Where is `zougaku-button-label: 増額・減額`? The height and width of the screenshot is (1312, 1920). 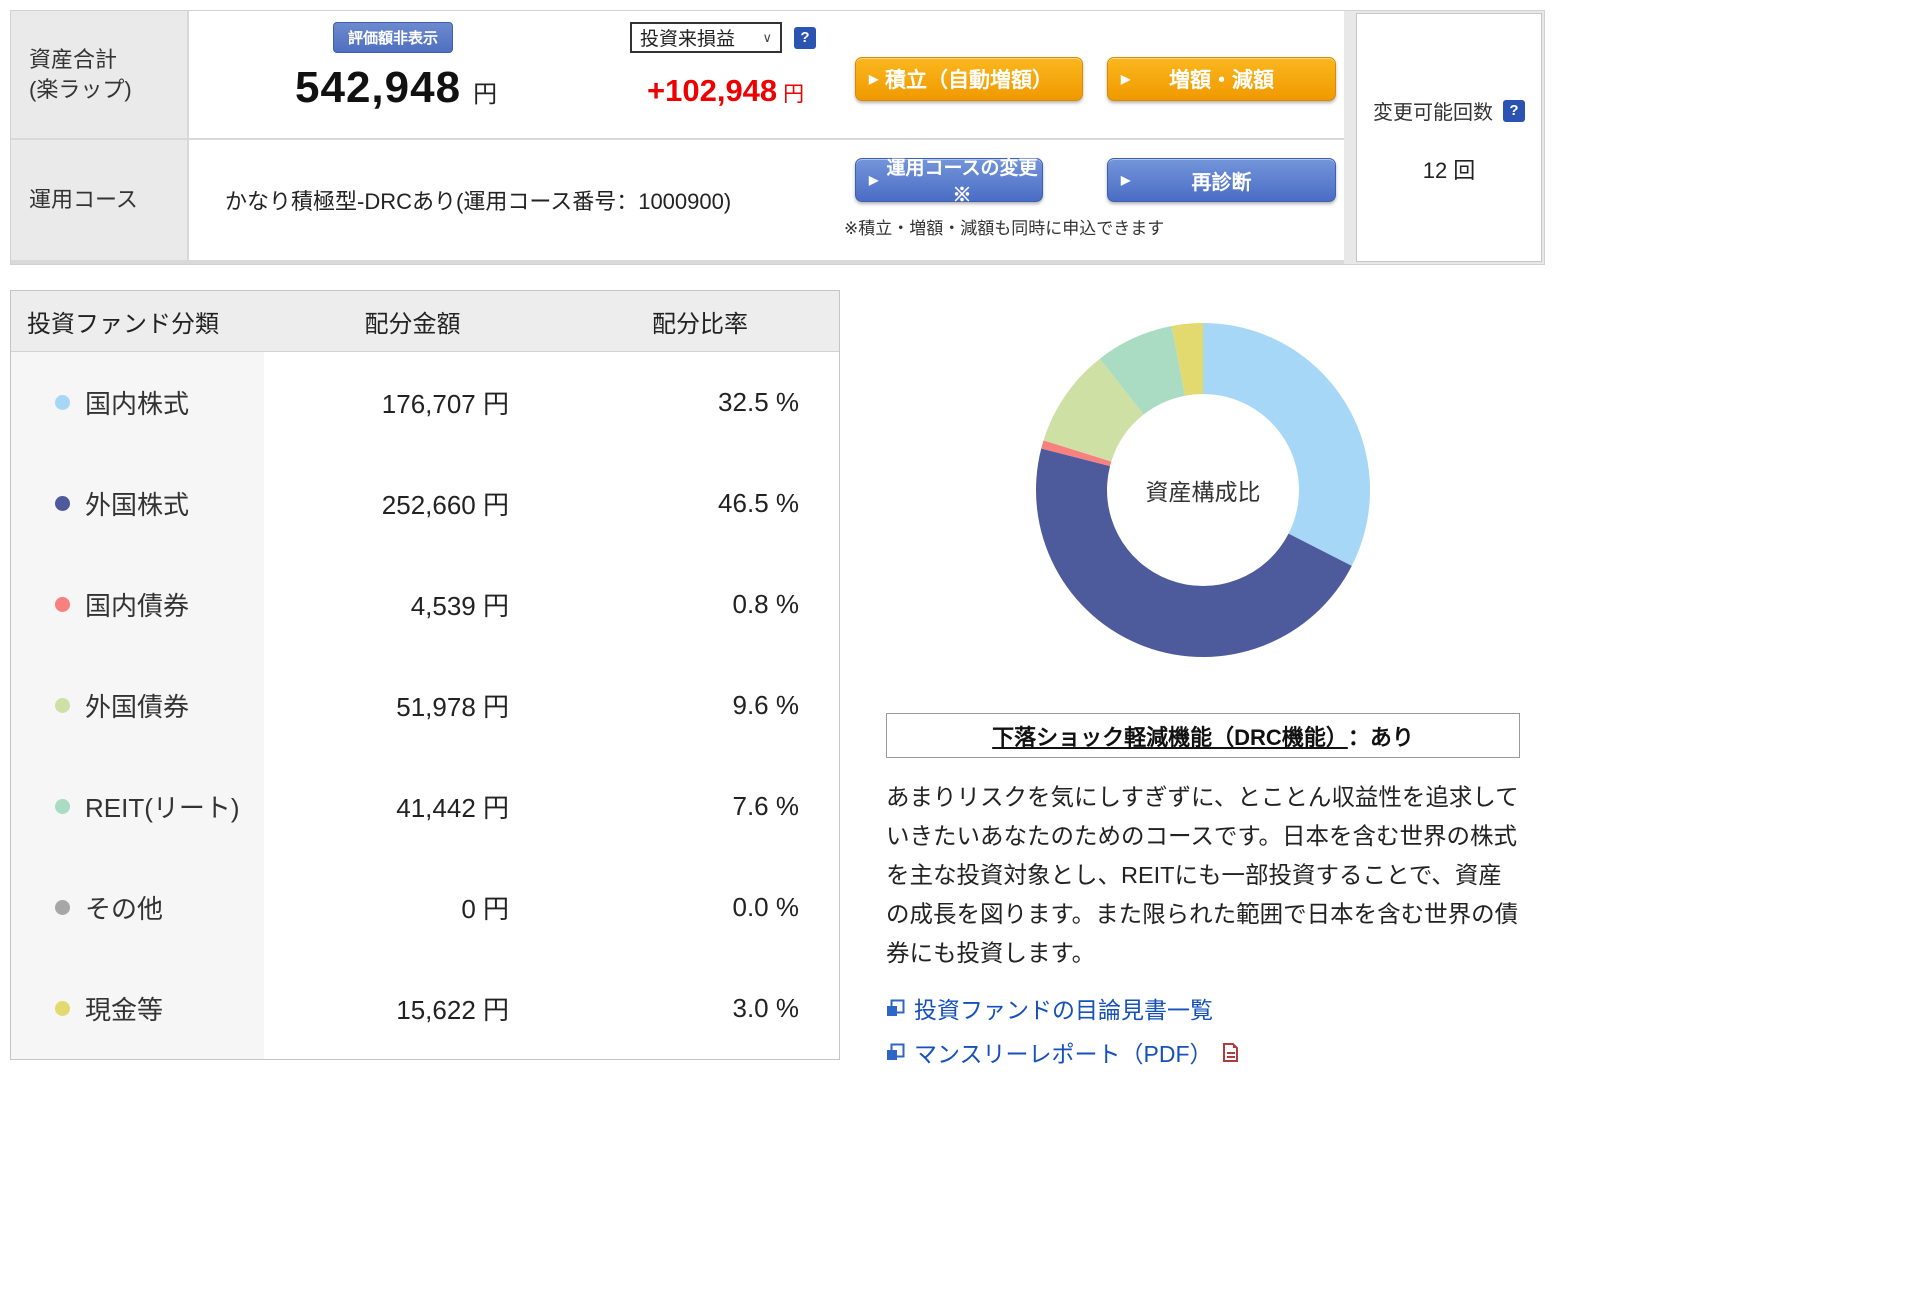 zougaku-button-label: 増額・減額 is located at coordinates (1221, 80).